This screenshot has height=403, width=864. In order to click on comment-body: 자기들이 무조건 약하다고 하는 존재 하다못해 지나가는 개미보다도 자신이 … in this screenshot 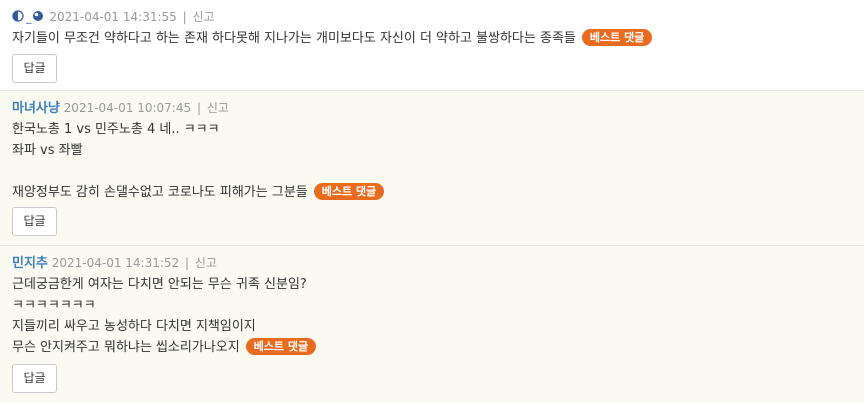, I will do `click(432, 38)`.